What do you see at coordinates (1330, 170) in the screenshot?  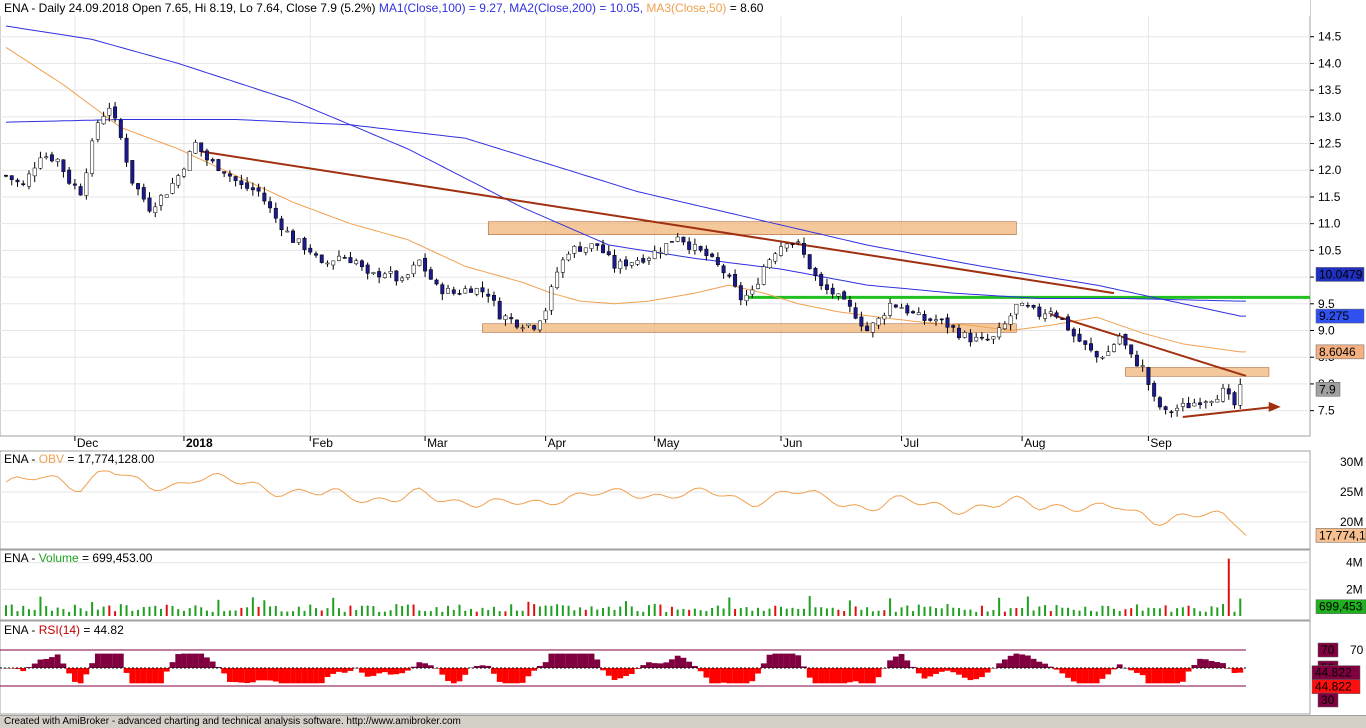 I see `price-tick-label: 12.0` at bounding box center [1330, 170].